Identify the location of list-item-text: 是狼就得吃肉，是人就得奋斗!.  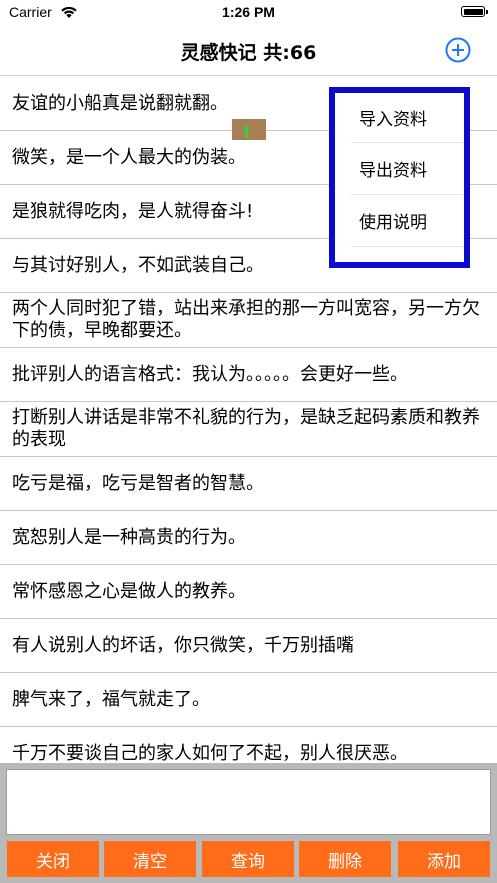
(133, 211).